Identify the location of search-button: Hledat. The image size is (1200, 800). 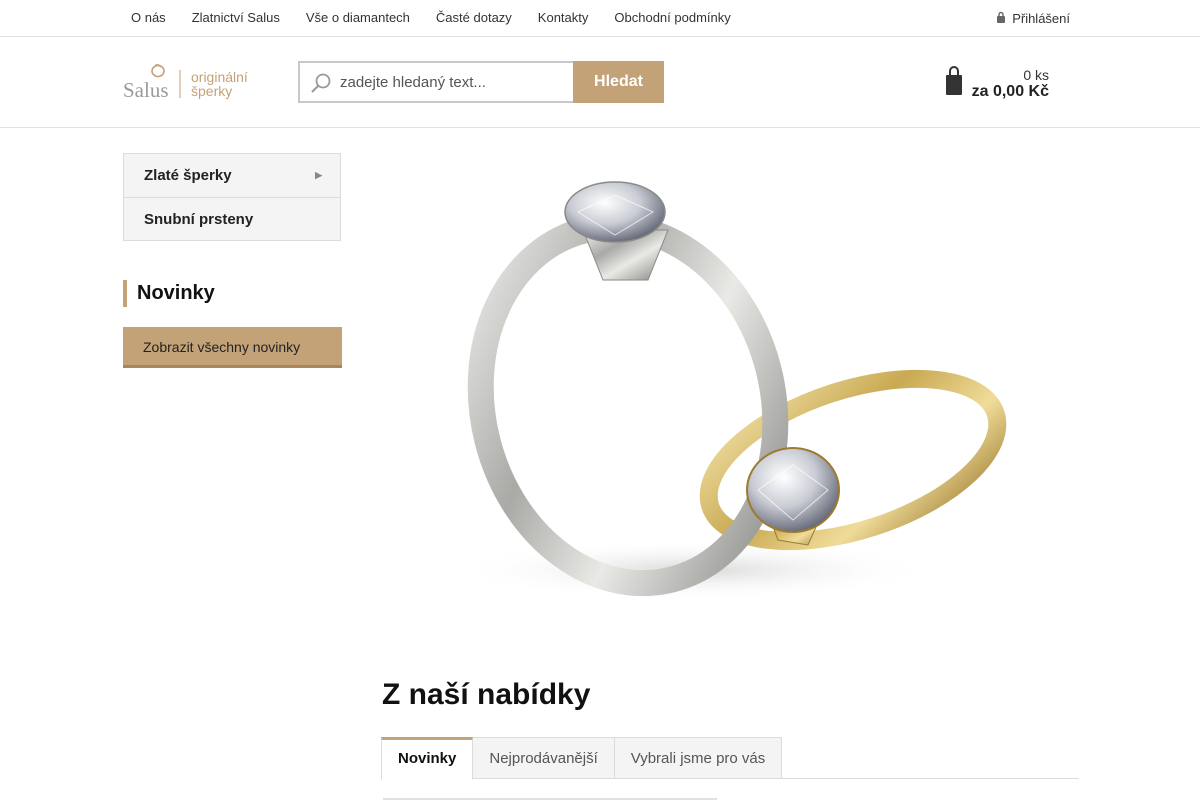
(618, 82).